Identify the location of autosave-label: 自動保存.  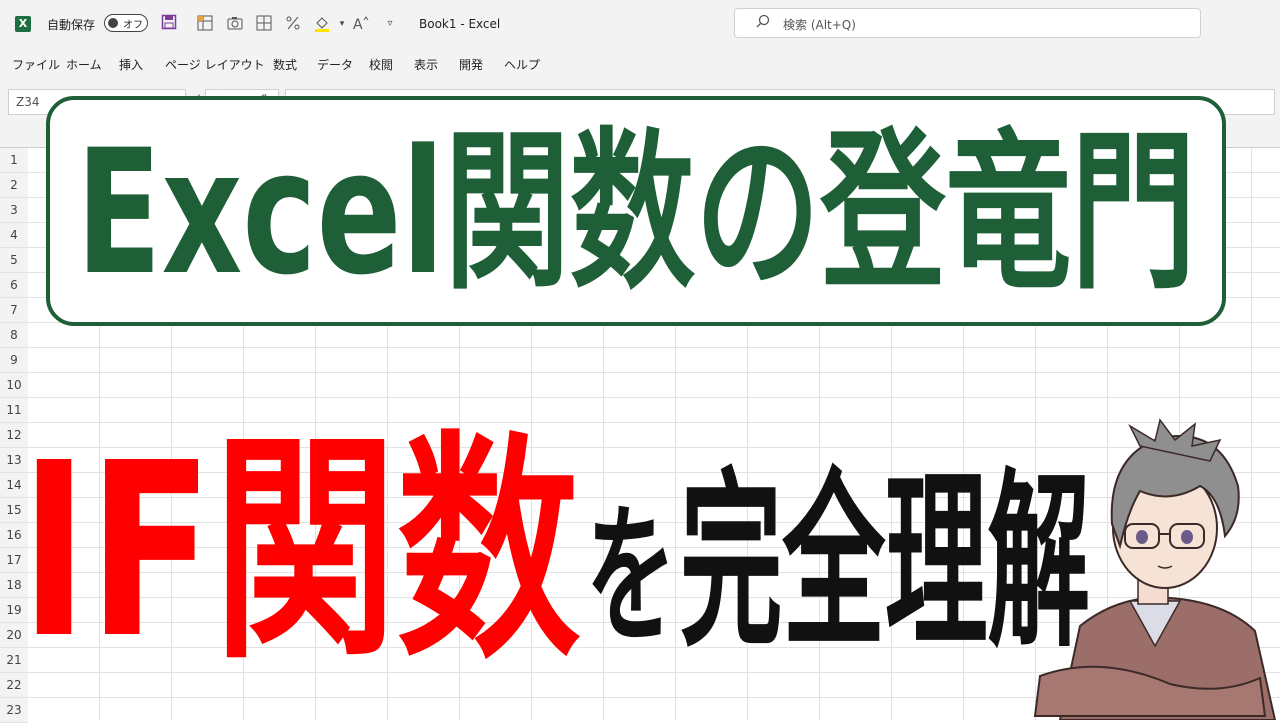
(71, 25).